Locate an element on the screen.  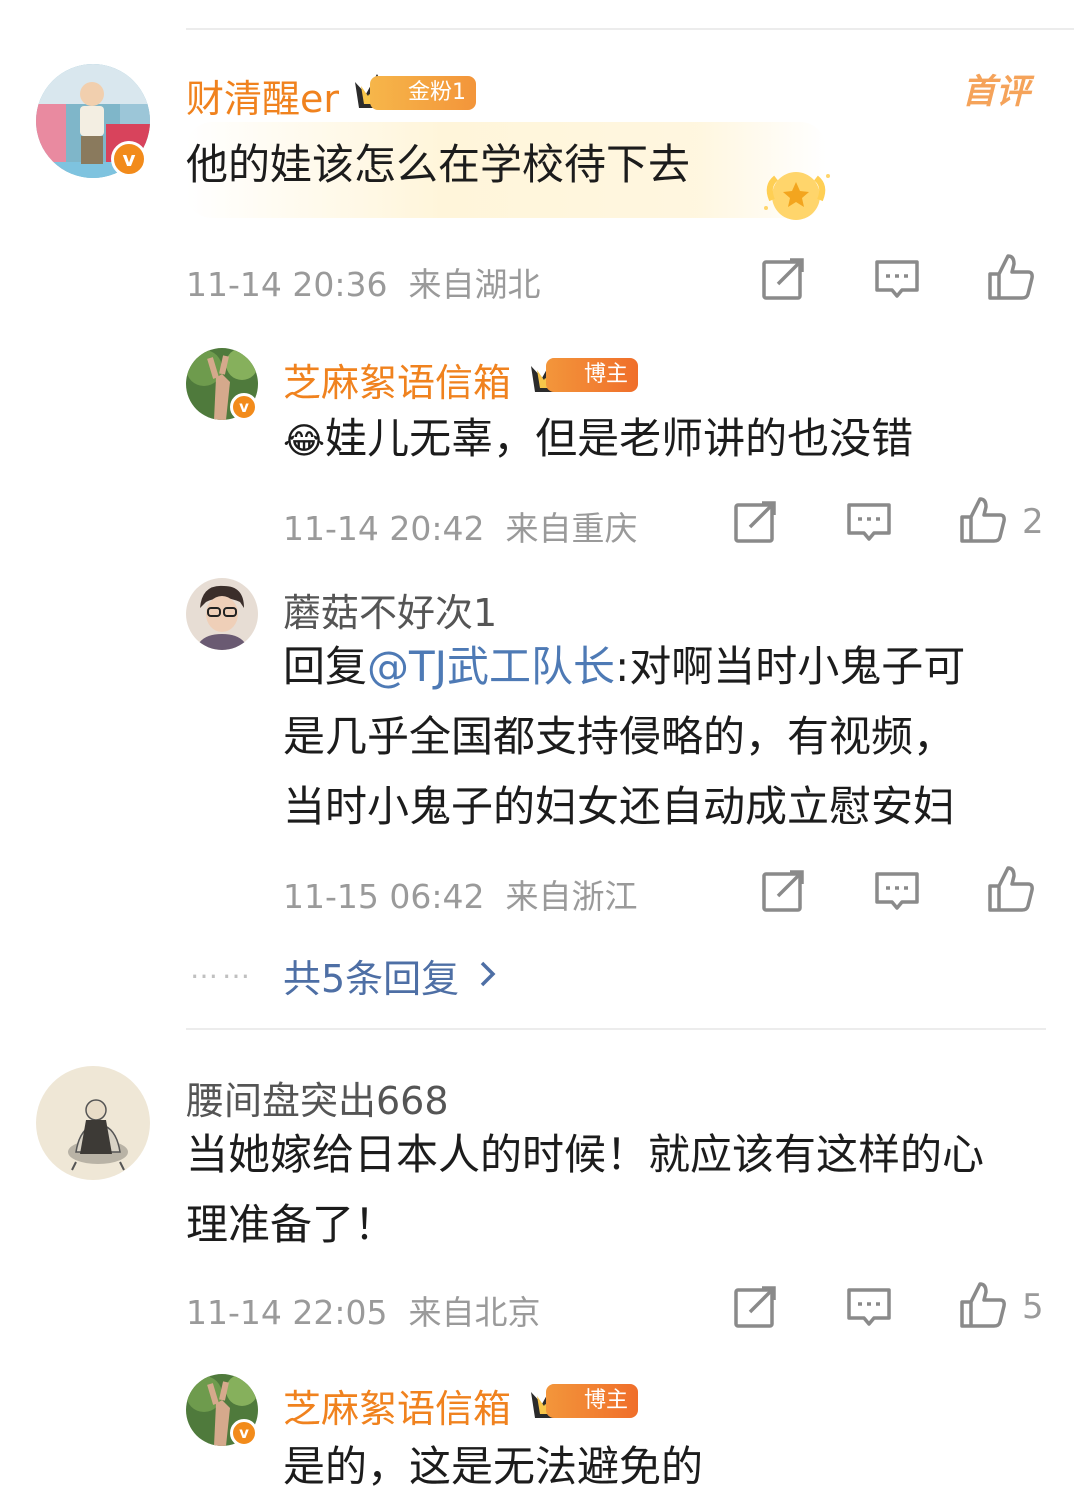
more-replies-link: 共5条回复 is located at coordinates (371, 975).